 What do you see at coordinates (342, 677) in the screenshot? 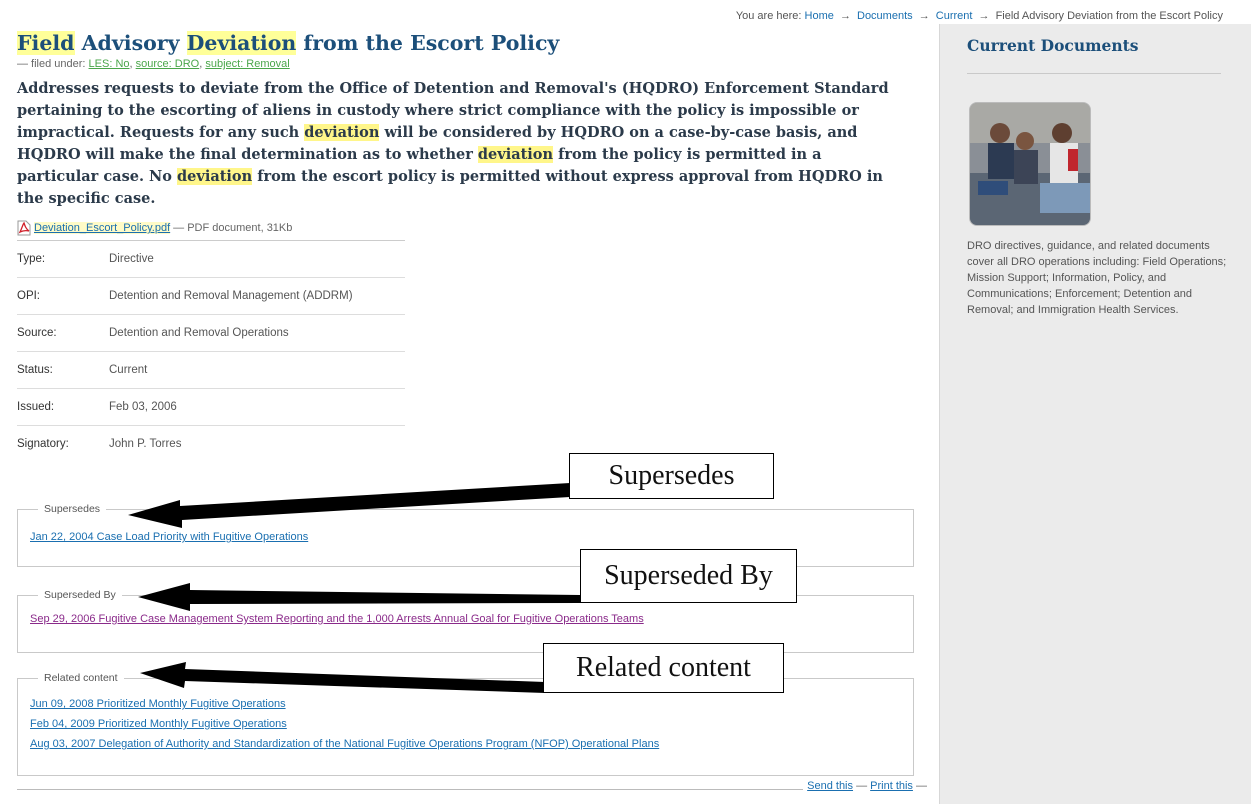
I see `related-content-arrow` at bounding box center [342, 677].